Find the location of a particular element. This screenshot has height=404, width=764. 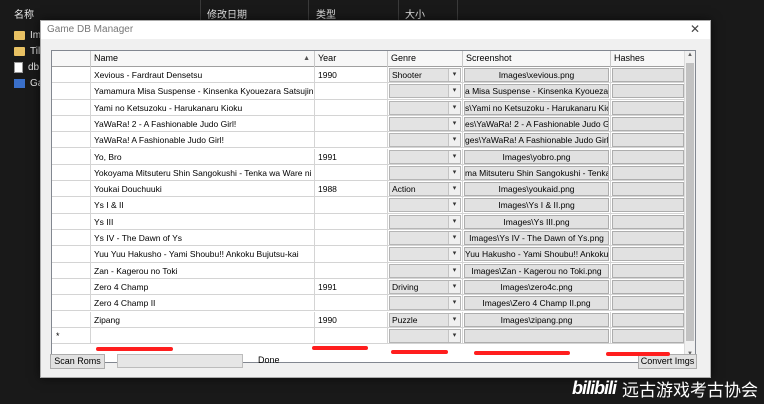

screenshot-button: Images\zero4c.png is located at coordinates (536, 286).